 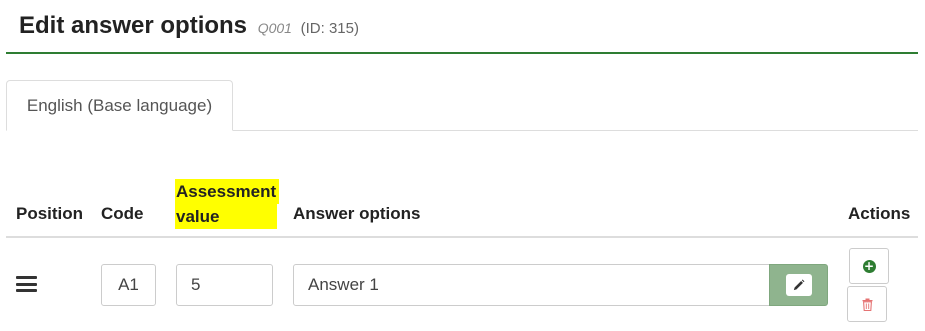 I want to click on answer-code-input, so click(x=128, y=285).